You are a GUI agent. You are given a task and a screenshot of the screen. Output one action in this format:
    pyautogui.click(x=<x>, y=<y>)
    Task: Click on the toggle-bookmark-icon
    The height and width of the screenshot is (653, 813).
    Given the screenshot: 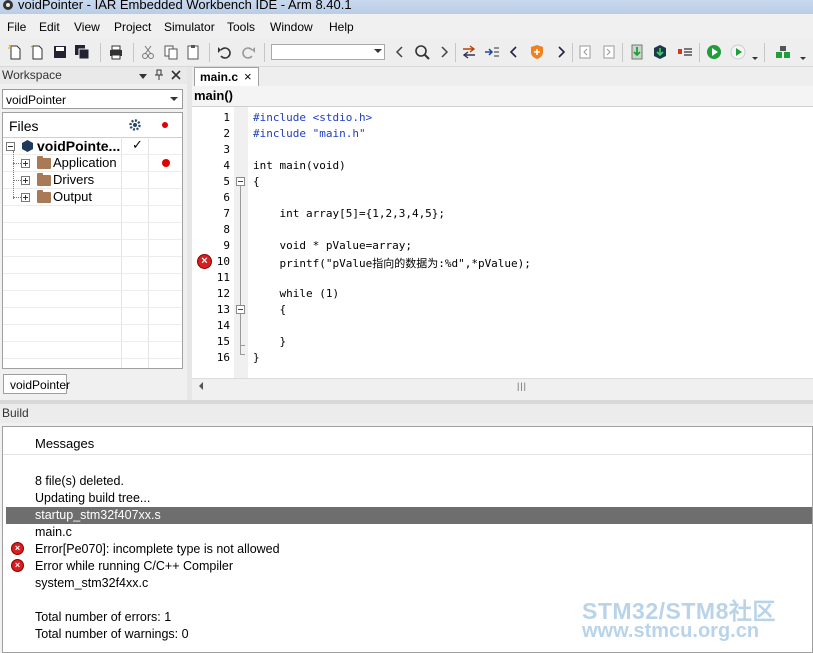 What is the action you would take?
    pyautogui.click(x=492, y=52)
    